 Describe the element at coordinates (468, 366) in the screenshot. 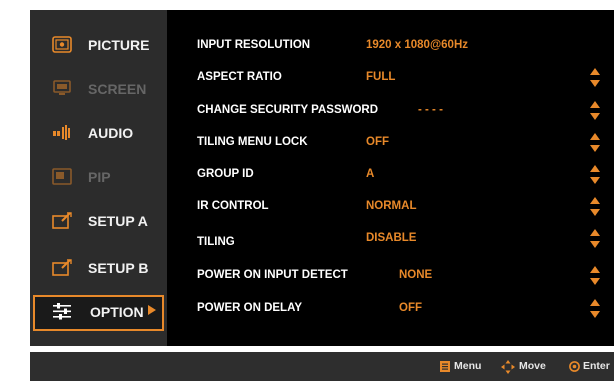

I see `menu-hint-label: Menu` at that location.